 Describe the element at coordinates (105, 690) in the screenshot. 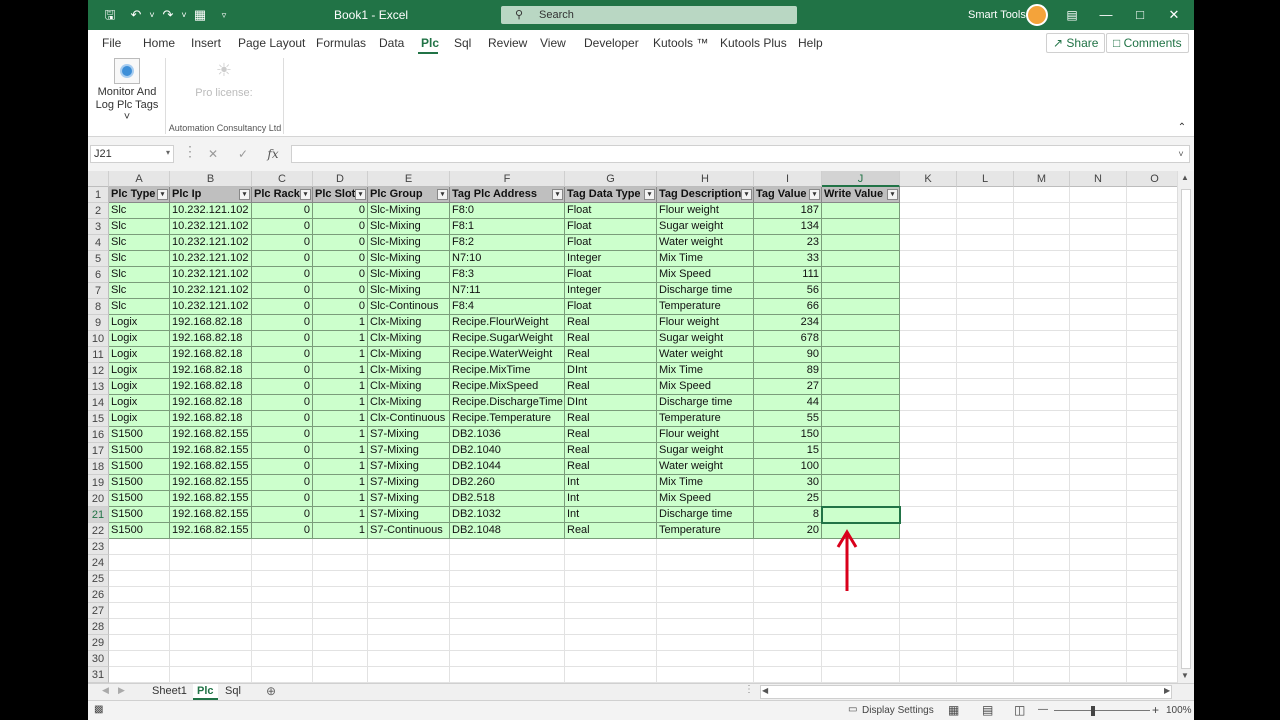

I see `prev-sheet-icon: ◀` at that location.